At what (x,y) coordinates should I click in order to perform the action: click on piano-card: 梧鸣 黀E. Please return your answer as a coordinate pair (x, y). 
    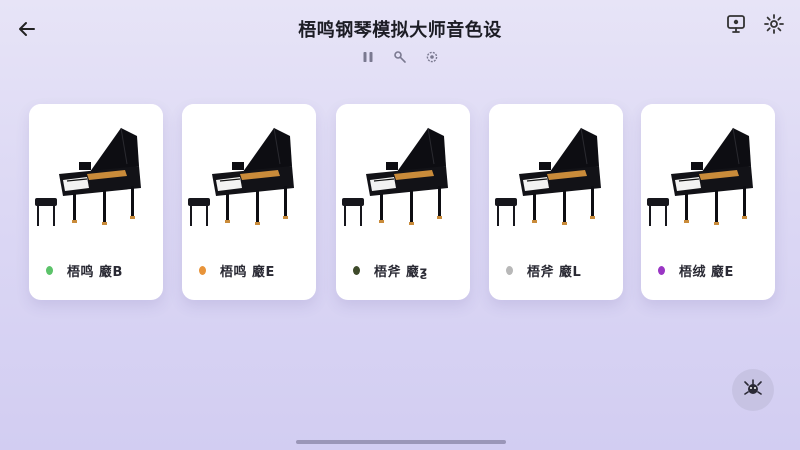
    Looking at the image, I should click on (249, 202).